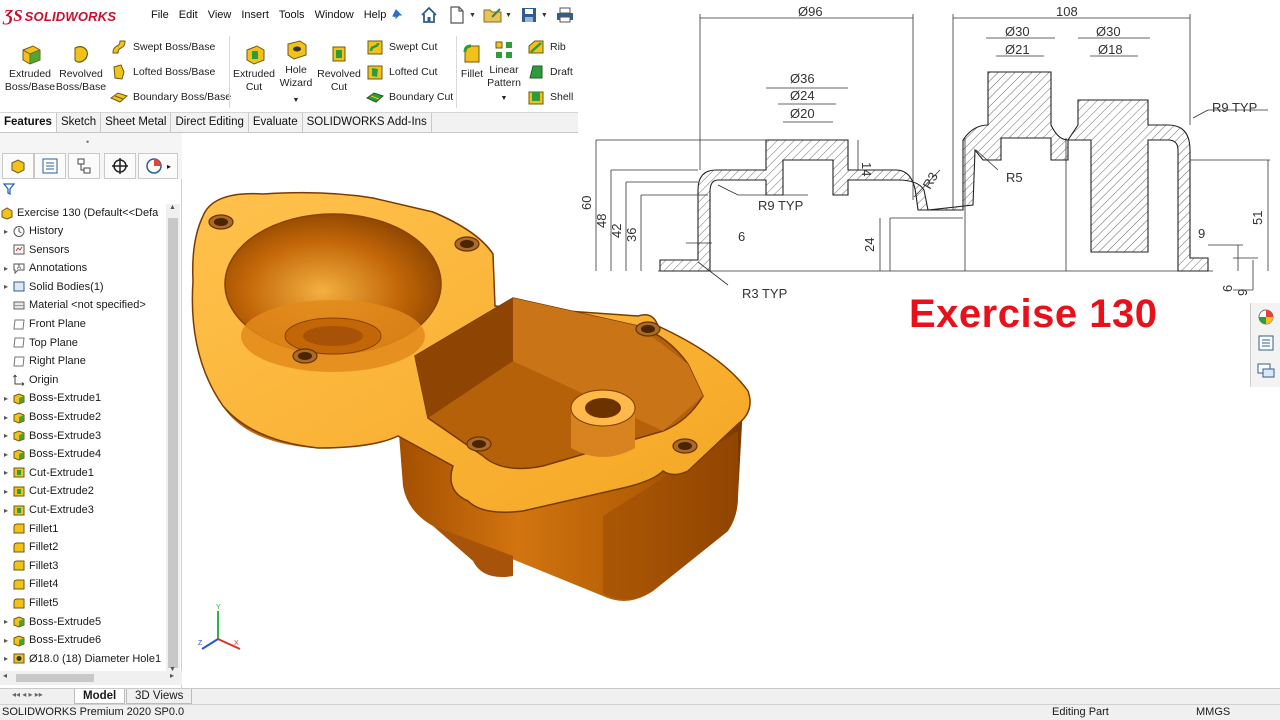 The width and height of the screenshot is (1280, 720). I want to click on solidworks-resources-icon, so click(1266, 317).